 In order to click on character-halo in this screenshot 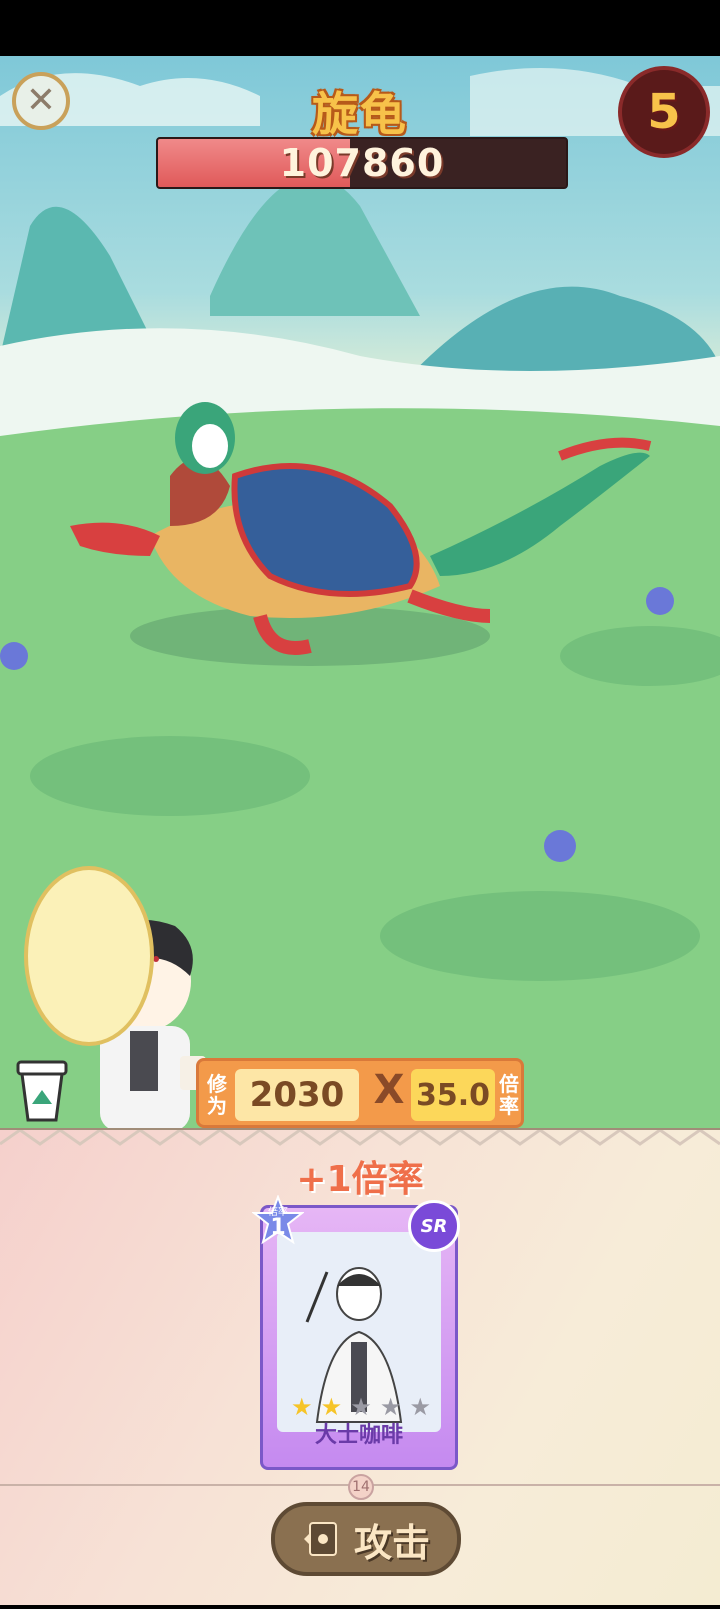, I will do `click(89, 956)`.